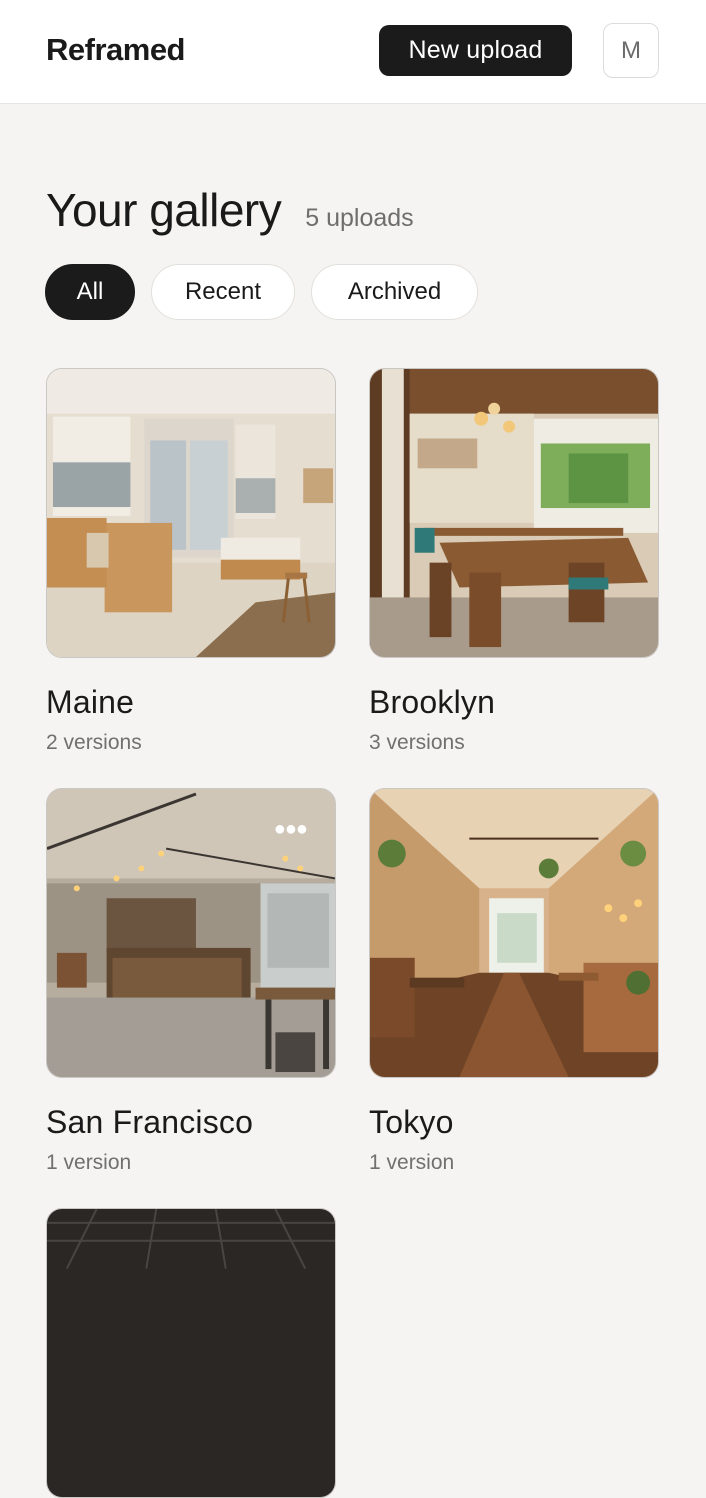  Describe the element at coordinates (191, 1122) in the screenshot. I see `card-title: San Francisco` at that location.